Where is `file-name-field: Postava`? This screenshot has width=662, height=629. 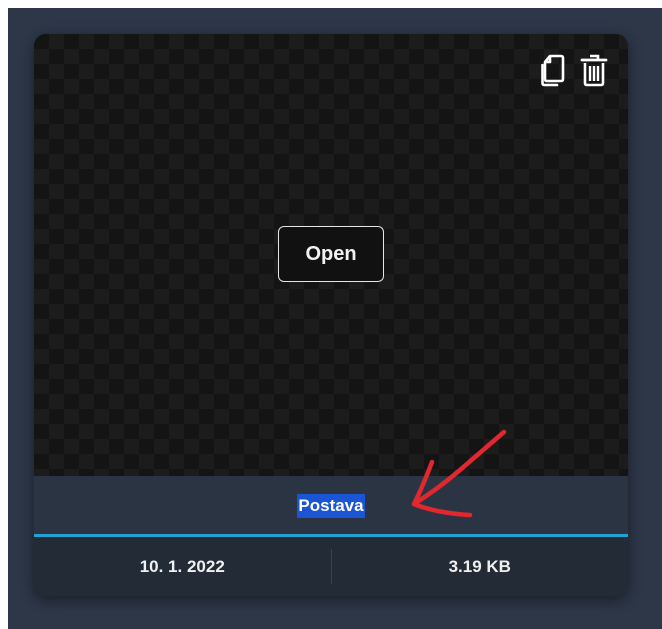 file-name-field: Postava is located at coordinates (331, 506).